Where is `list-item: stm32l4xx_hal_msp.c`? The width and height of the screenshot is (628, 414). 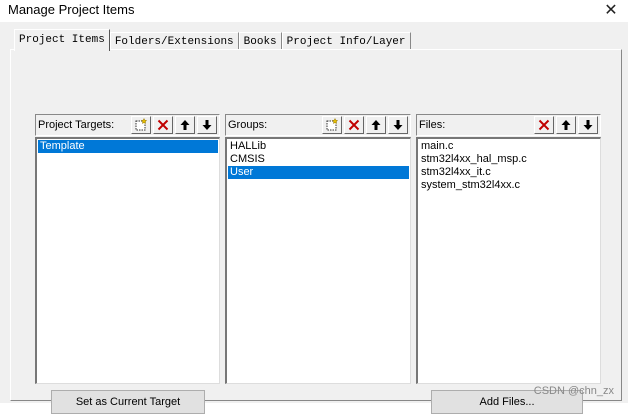
list-item: stm32l4xx_hal_msp.c is located at coordinates (509, 159).